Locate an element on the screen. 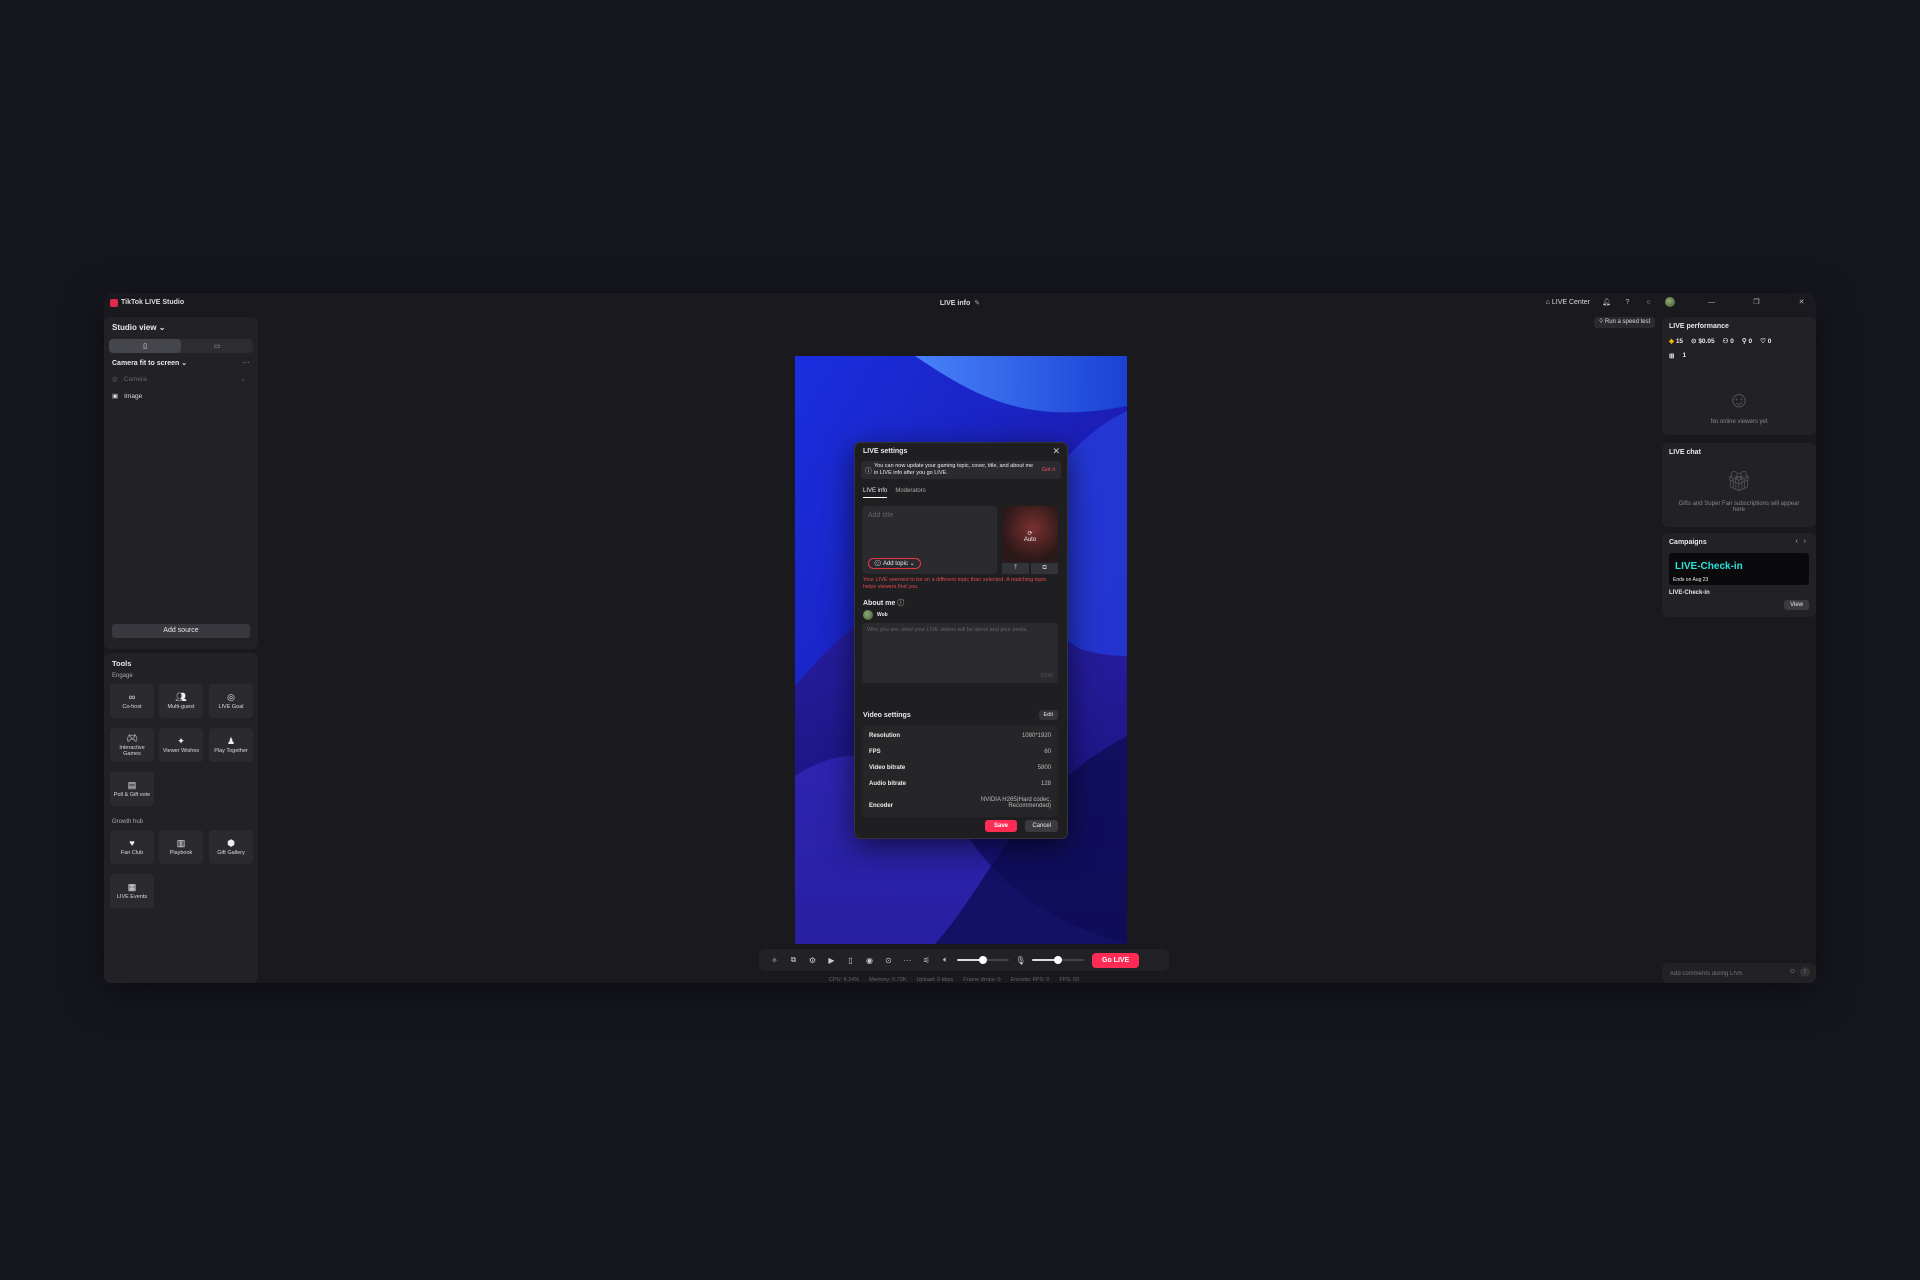  video-settings-title: Video settings is located at coordinates (887, 715).